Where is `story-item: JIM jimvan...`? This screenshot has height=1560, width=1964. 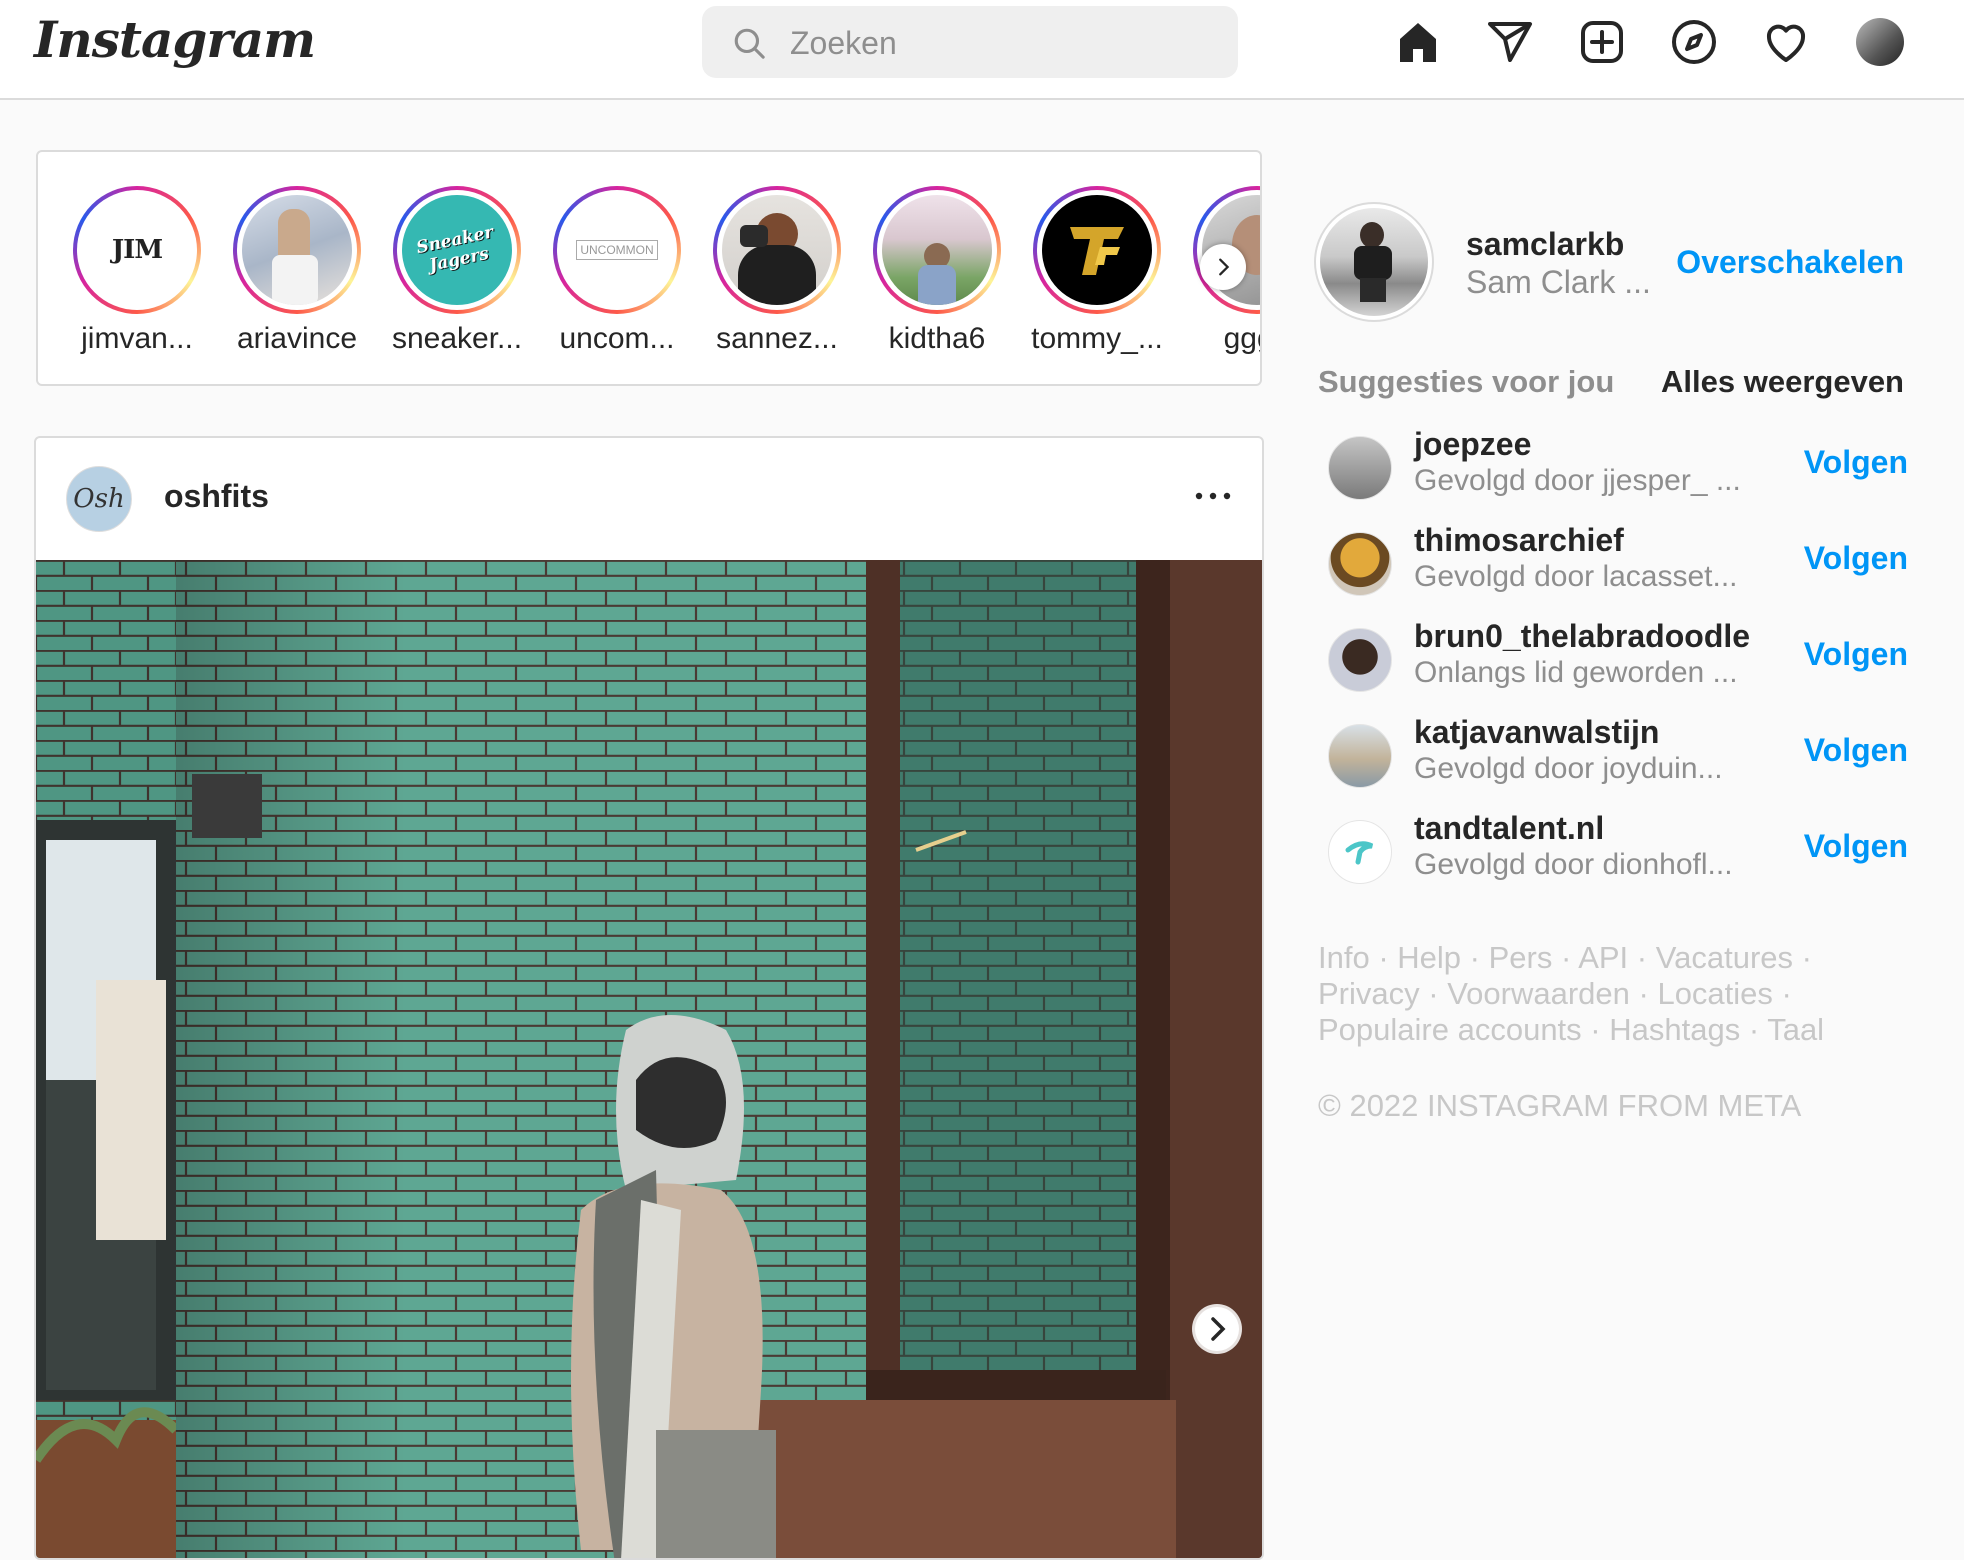 story-item: JIM jimvan... is located at coordinates (137, 271).